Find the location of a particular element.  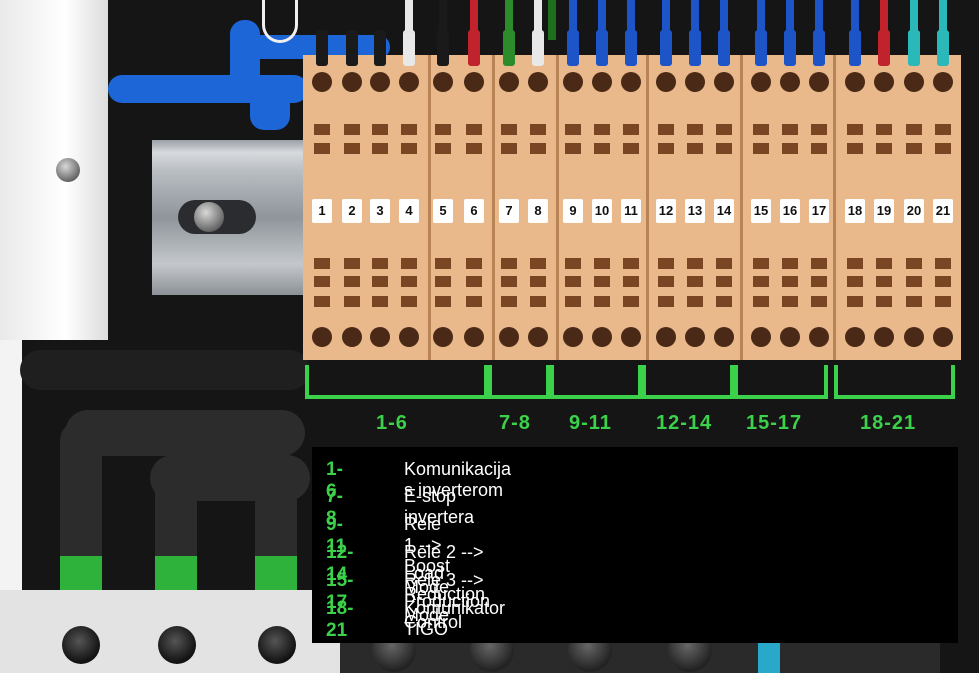

legend-key: 18-21 is located at coordinates (340, 619).